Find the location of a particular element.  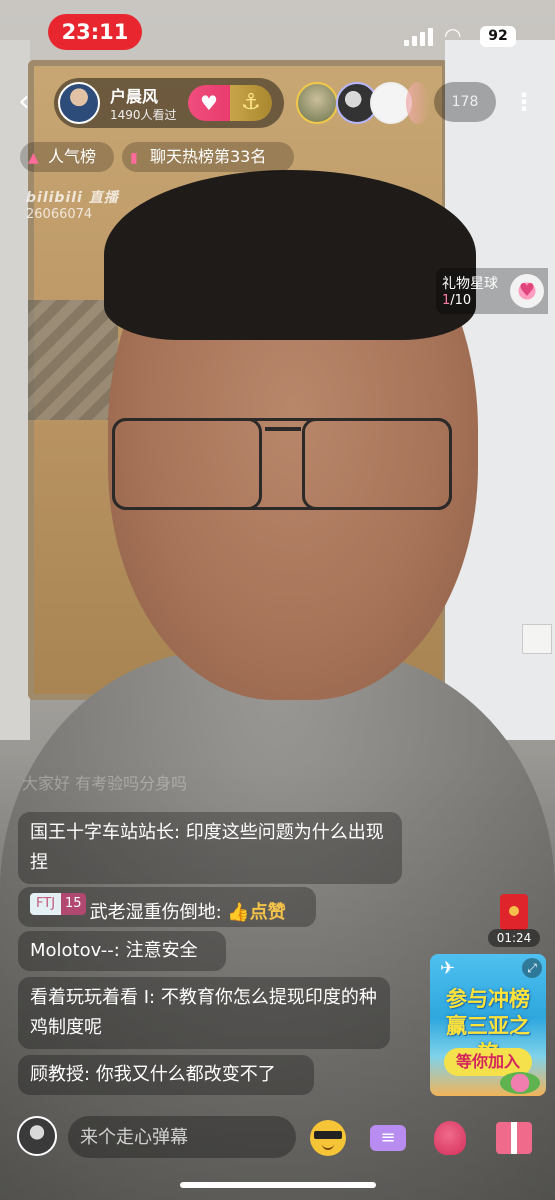

chat-username: 国王十字车站站长 is located at coordinates (102, 832).